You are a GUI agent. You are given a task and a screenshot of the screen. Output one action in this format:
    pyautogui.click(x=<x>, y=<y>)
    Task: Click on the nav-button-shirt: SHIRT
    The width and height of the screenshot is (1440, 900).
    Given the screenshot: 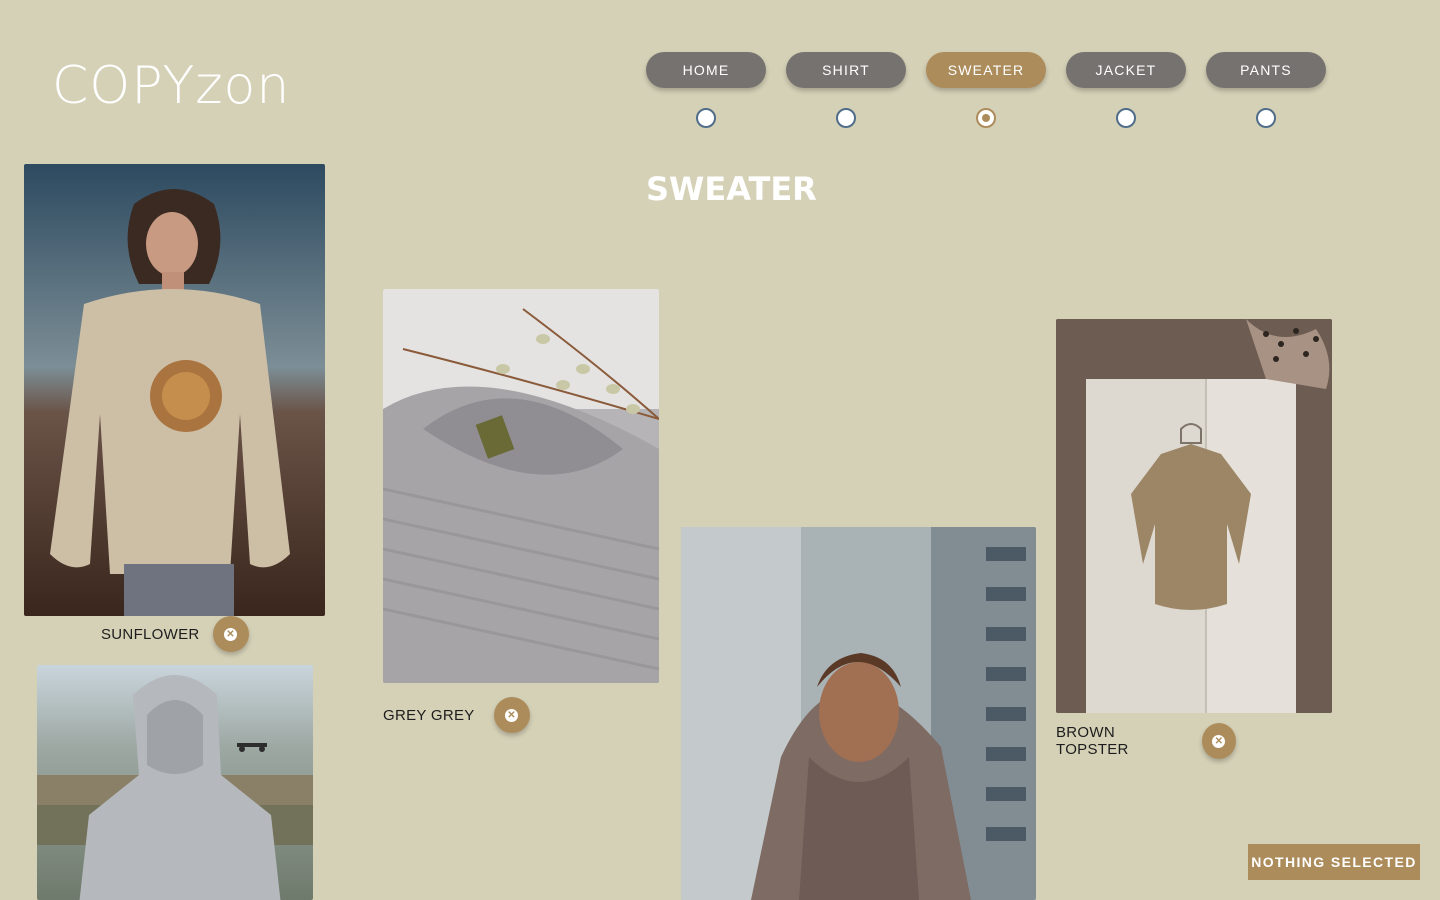 What is the action you would take?
    pyautogui.click(x=846, y=70)
    